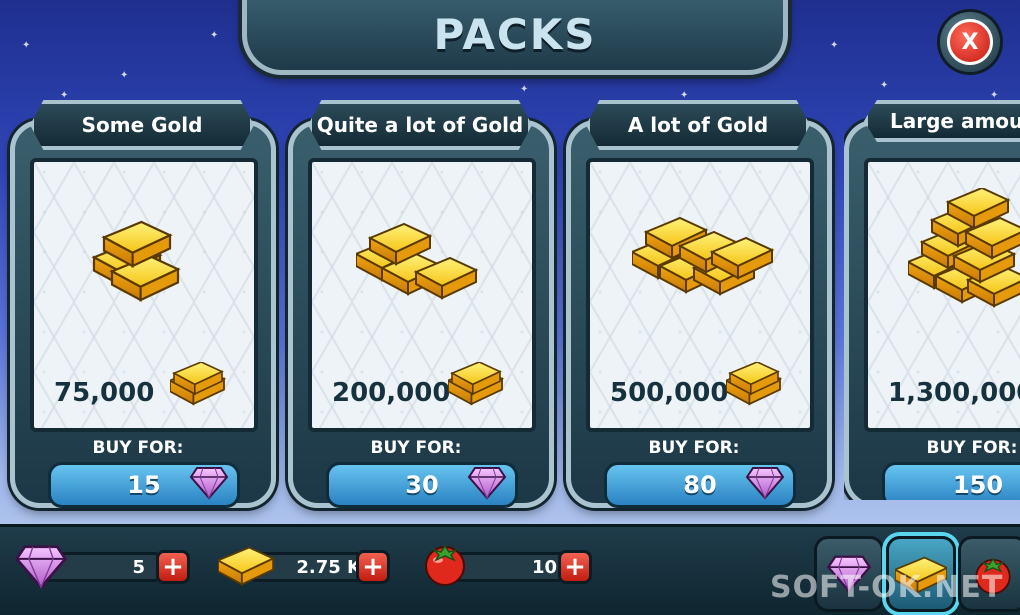 Image resolution: width=1020 pixels, height=615 pixels. I want to click on pack-amount: 500,000, so click(669, 393).